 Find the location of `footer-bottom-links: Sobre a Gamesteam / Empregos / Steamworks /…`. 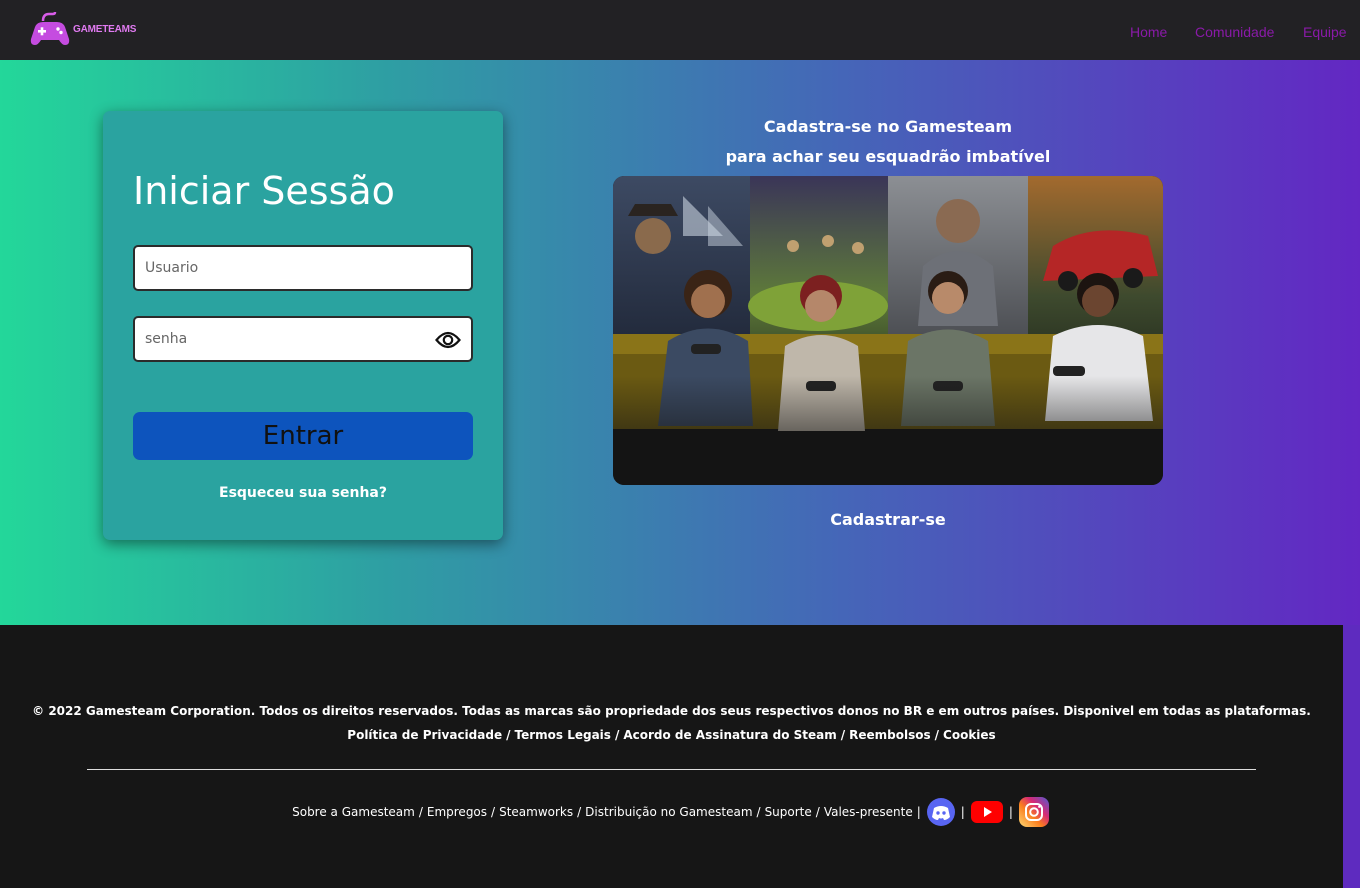

footer-bottom-links: Sobre a Gamesteam / Empregos / Steamworks /… is located at coordinates (671, 812).